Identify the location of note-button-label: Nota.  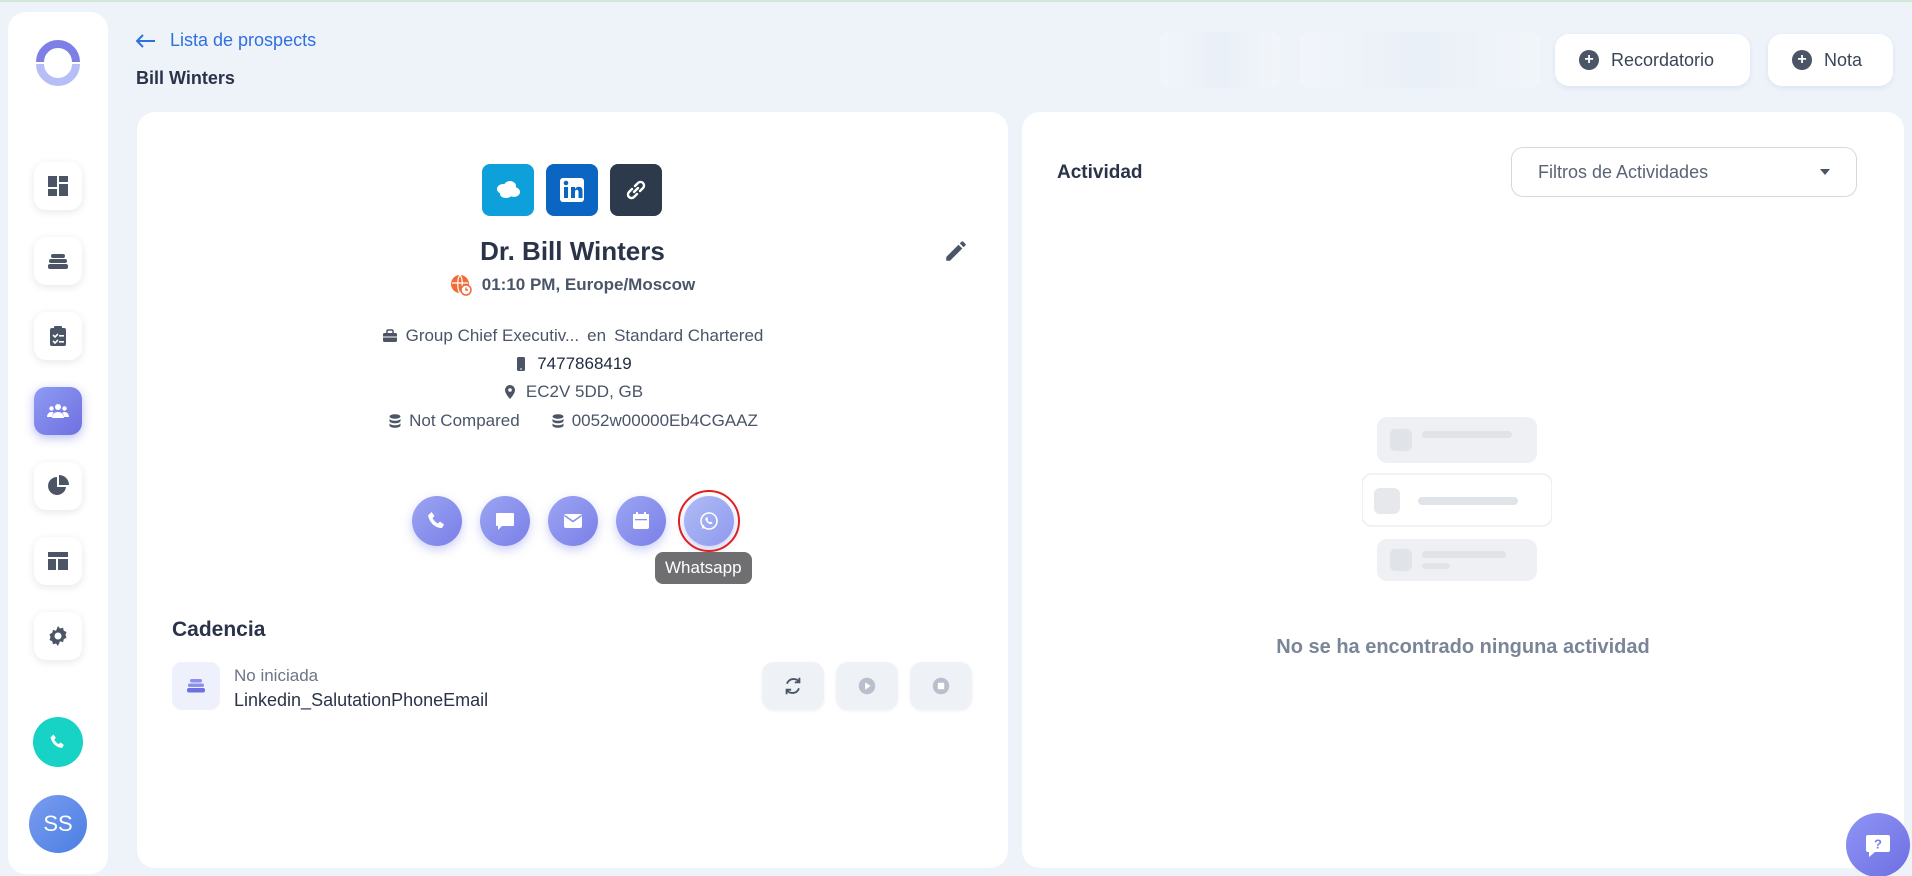
(1843, 59).